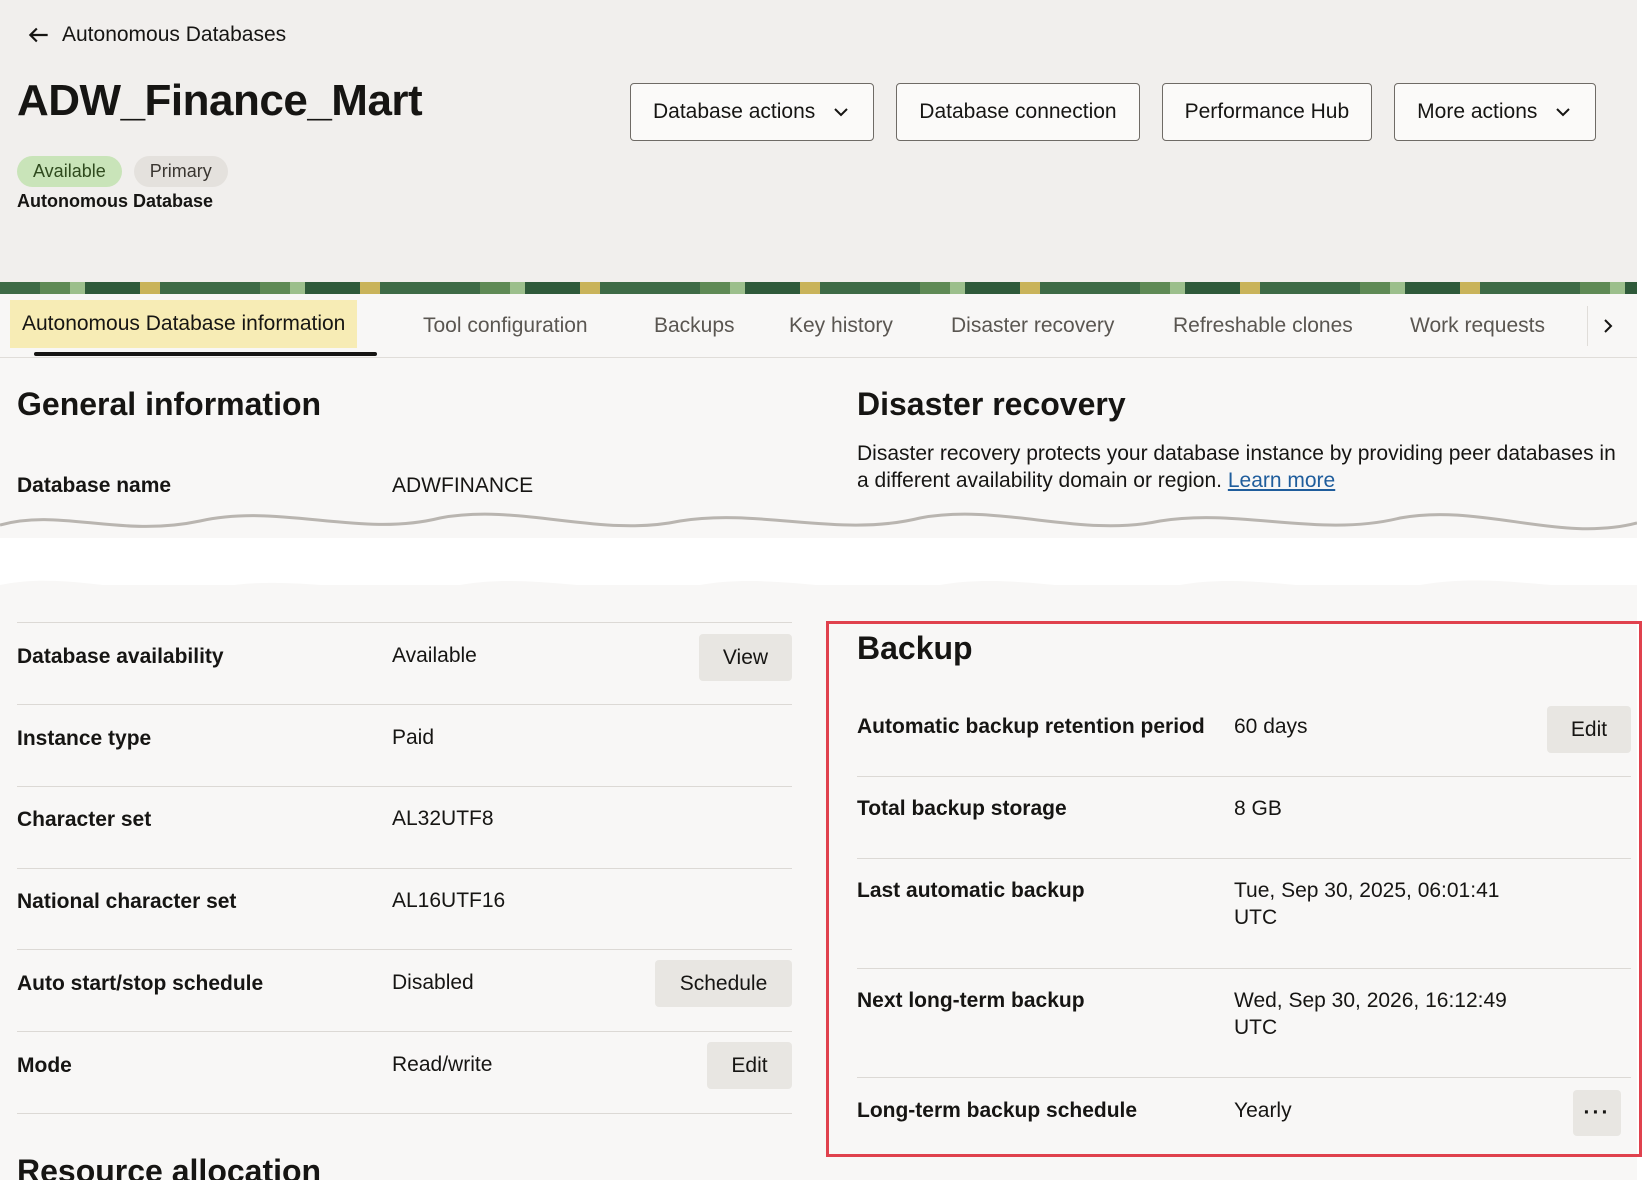  Describe the element at coordinates (1367, 890) in the screenshot. I see `last-automatic-backup-datetime: Tue, Sep 30, 2025, 06:01:41` at that location.